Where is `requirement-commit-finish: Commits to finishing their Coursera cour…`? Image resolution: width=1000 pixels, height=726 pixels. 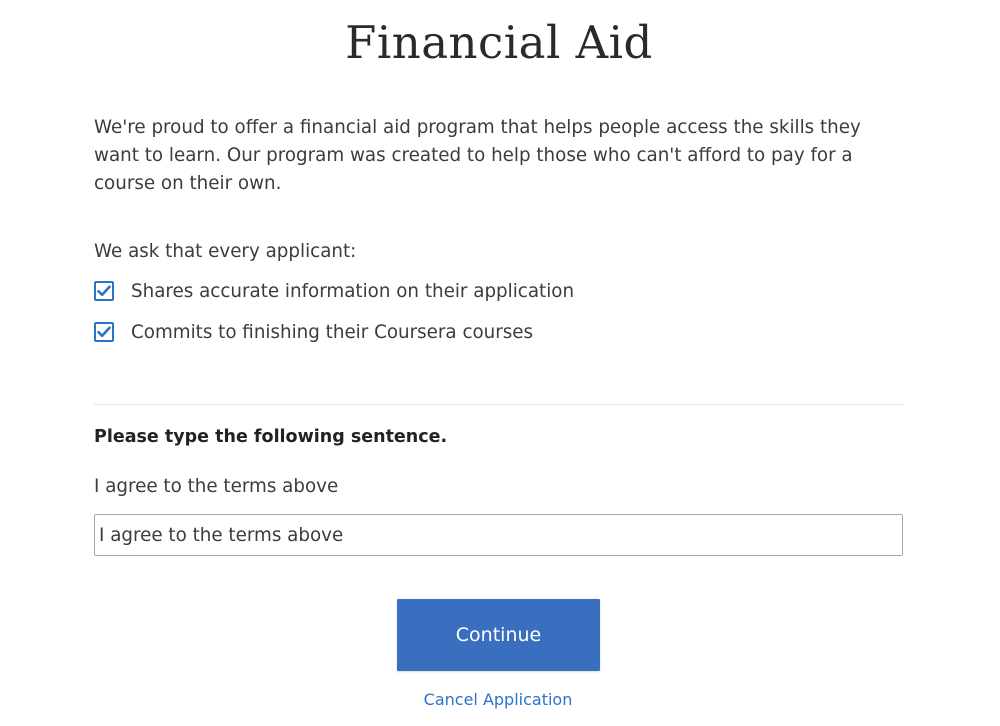
requirement-commit-finish: Commits to finishing their Coursera cour… is located at coordinates (313, 332).